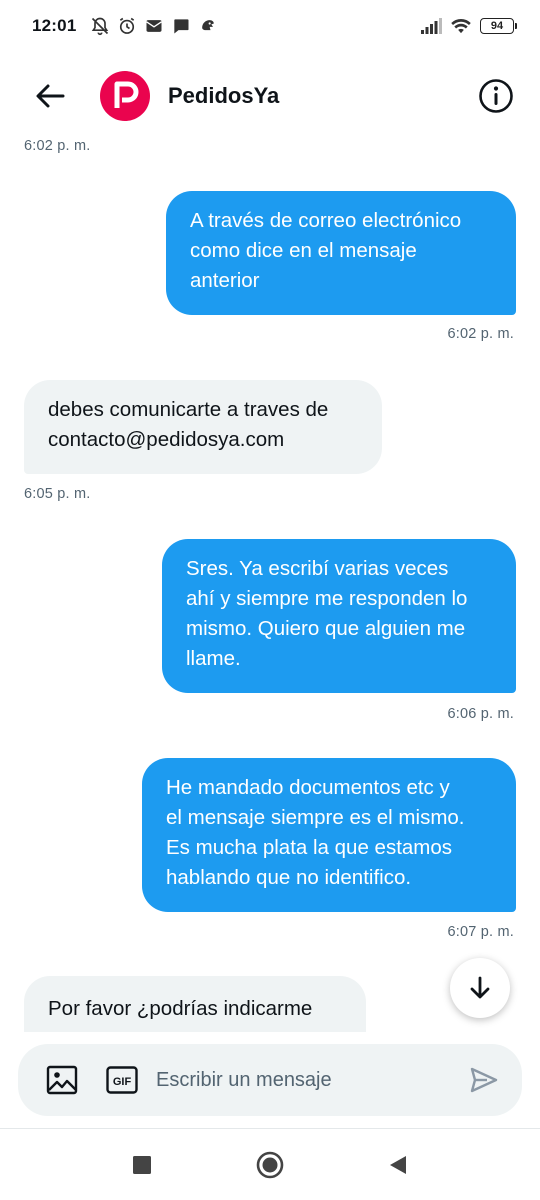 Image resolution: width=540 pixels, height=1200 pixels. Describe the element at coordinates (480, 932) in the screenshot. I see `message-timestamp: 6:07 p. m.` at that location.